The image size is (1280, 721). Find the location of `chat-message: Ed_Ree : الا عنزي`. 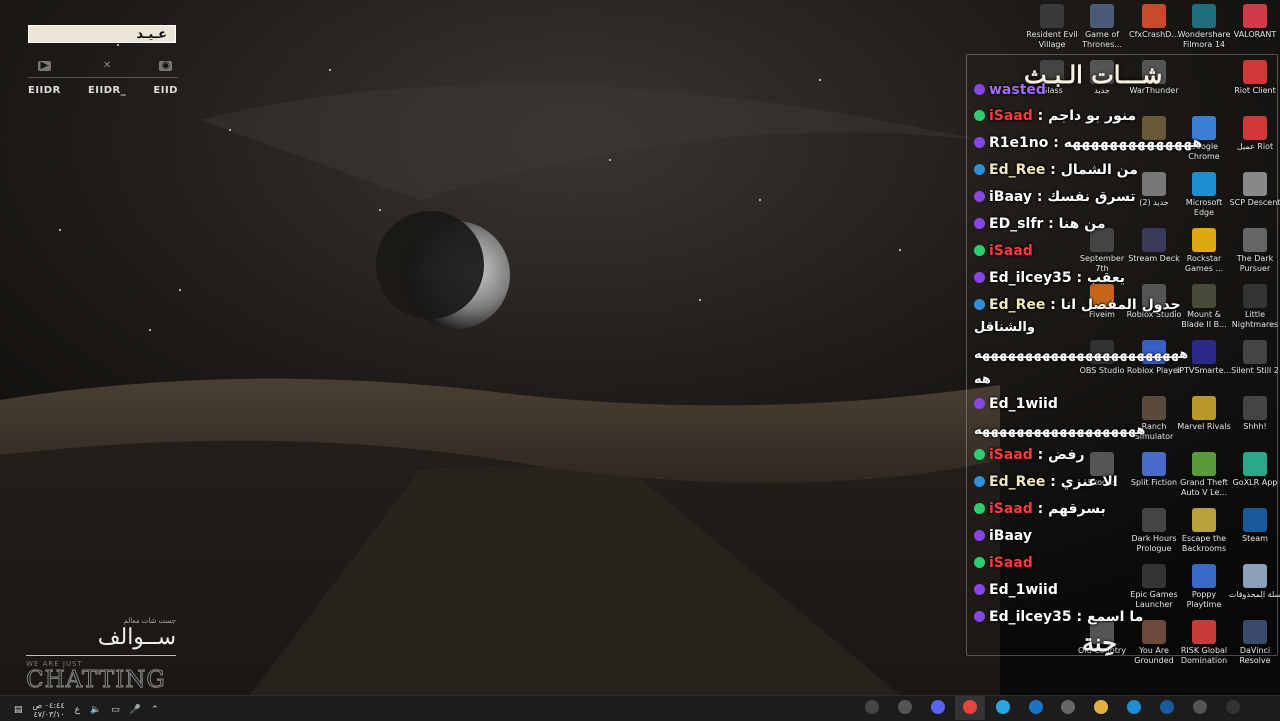

chat-message: Ed_Ree : الا عنزي is located at coordinates (1046, 482).